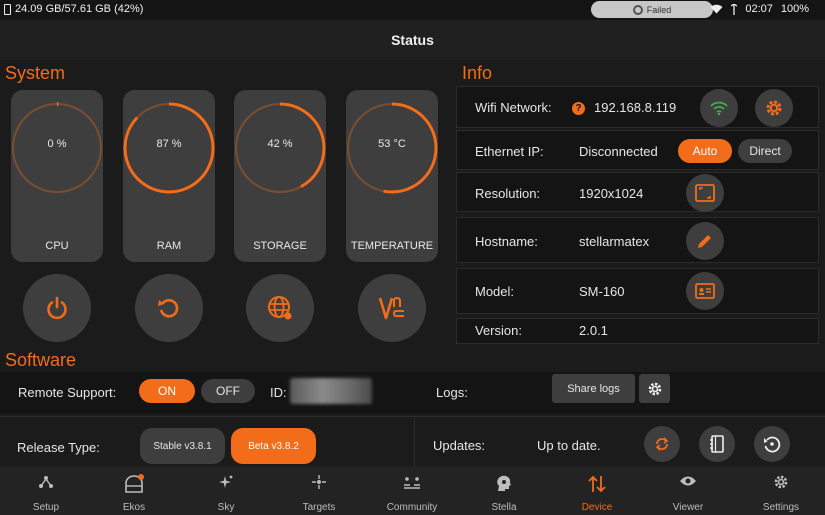 The image size is (825, 515). Describe the element at coordinates (705, 241) in the screenshot. I see `edit-hostname-button` at that location.